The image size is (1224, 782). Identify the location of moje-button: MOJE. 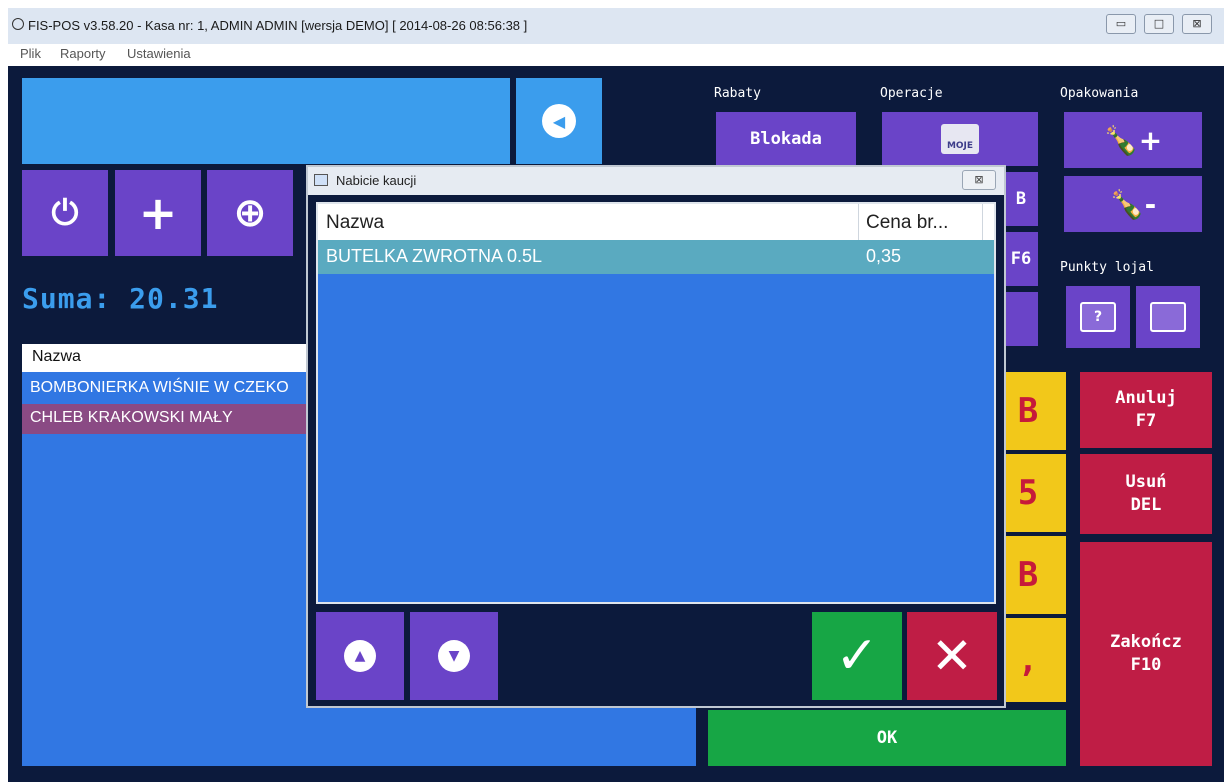
(960, 139).